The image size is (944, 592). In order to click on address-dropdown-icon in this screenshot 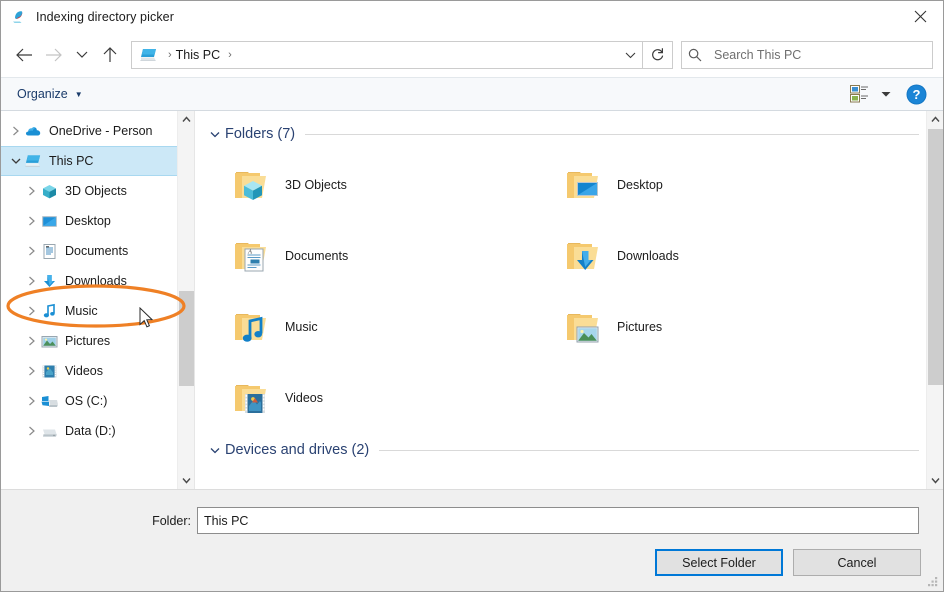, I will do `click(630, 55)`.